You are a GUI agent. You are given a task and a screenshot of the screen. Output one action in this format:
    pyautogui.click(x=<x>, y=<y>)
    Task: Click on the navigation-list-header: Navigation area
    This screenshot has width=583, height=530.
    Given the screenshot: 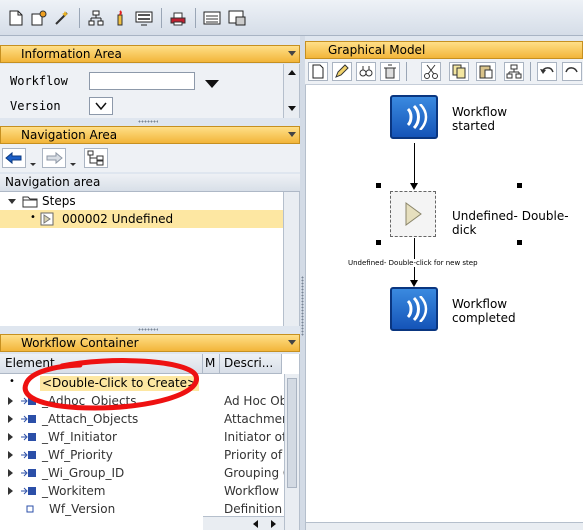 What is the action you would take?
    pyautogui.click(x=150, y=183)
    